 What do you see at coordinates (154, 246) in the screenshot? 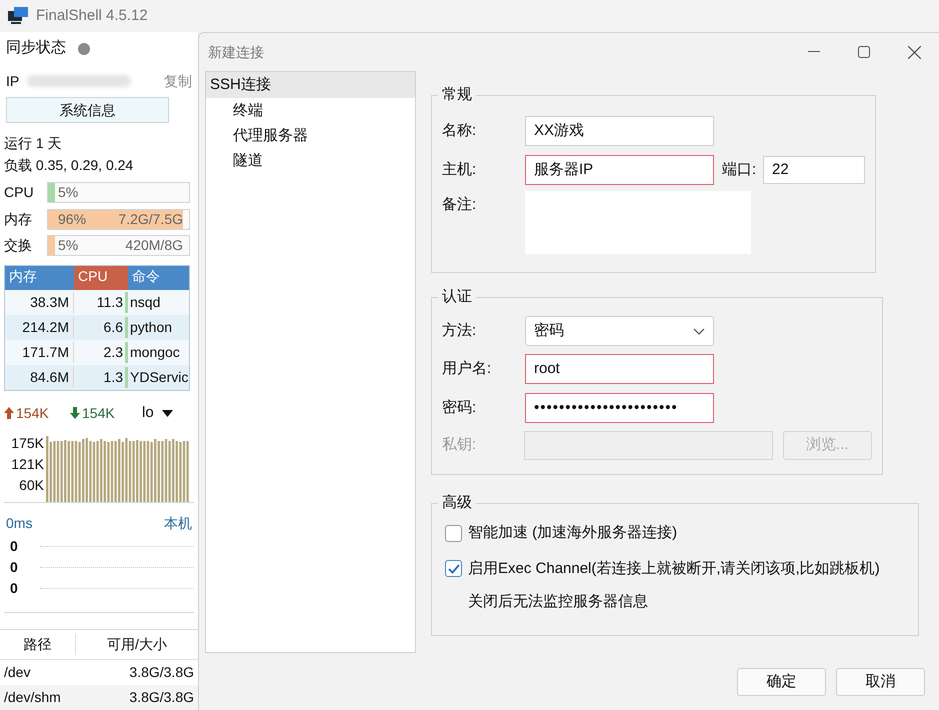
I see `meter-detail: 420M/8G` at bounding box center [154, 246].